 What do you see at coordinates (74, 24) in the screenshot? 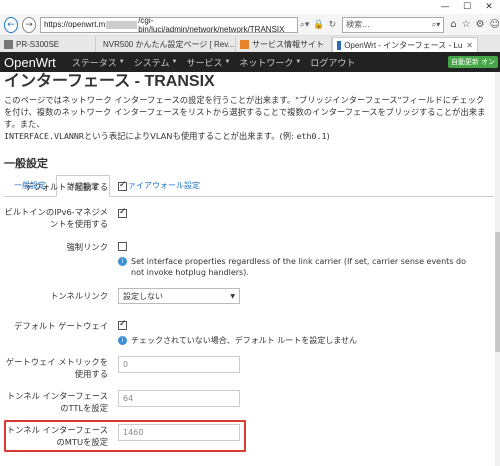
I see `url-prefix: https://openwrt.m` at bounding box center [74, 24].